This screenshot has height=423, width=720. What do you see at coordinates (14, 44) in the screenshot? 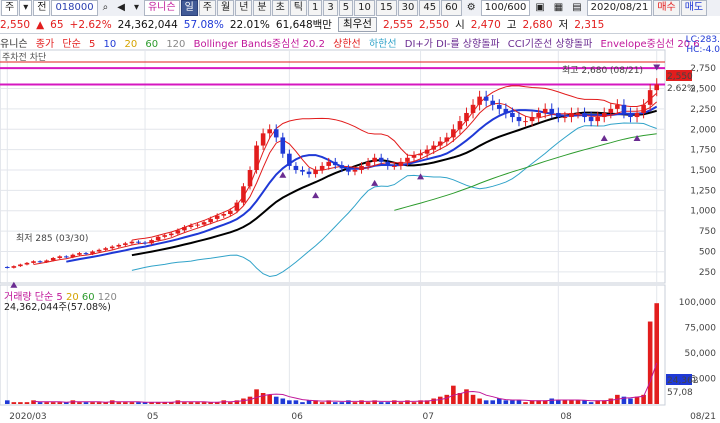
I see `legend-stock-name: 유니슨` at bounding box center [14, 44].